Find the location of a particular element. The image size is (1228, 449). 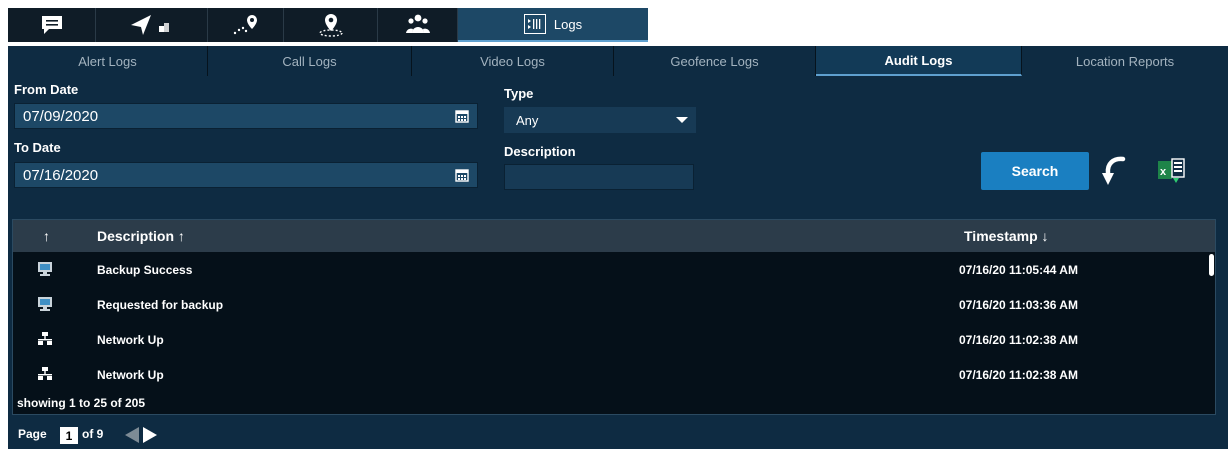

grid-header: ↑ Description ↑ Timestamp ↓ is located at coordinates (614, 236).